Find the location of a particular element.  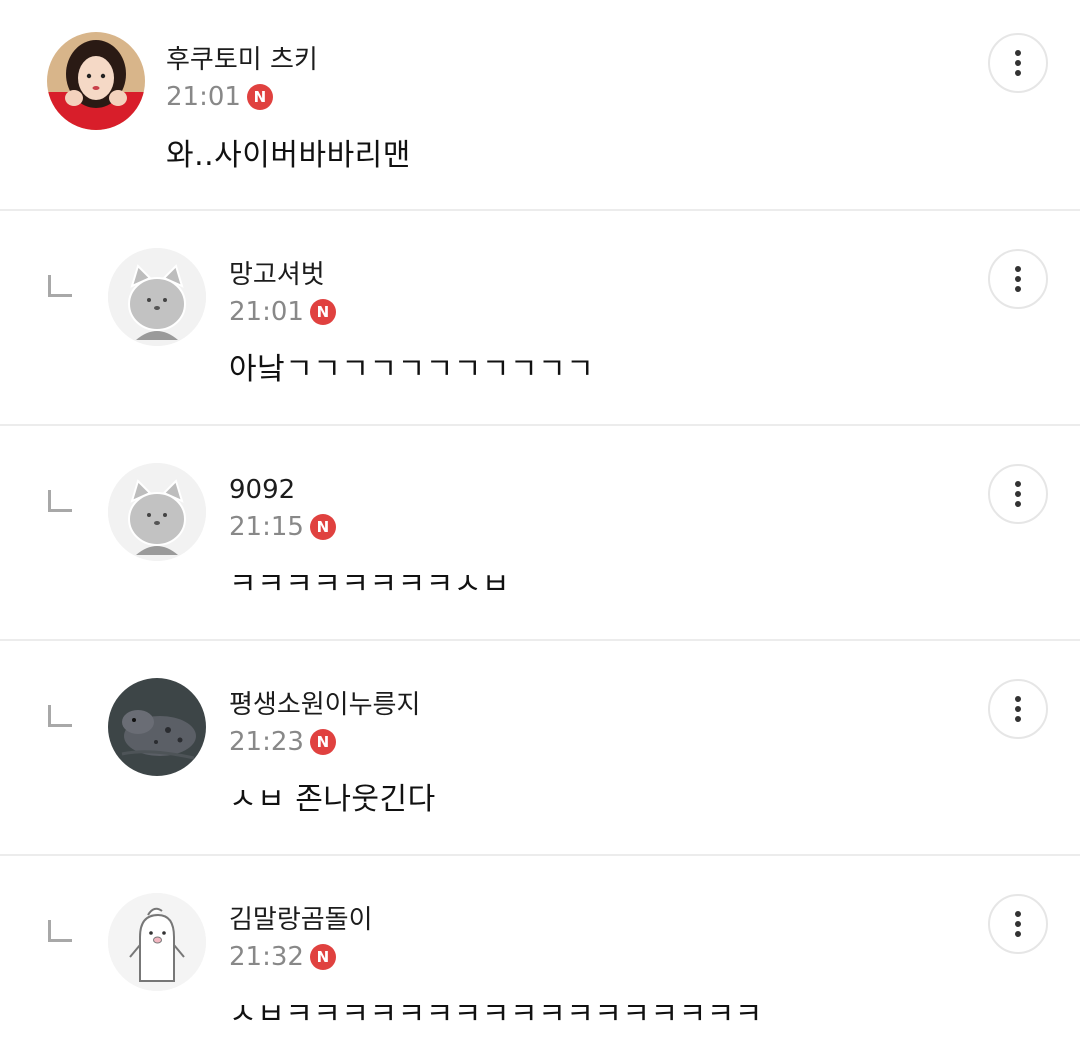

dog-photo-avatar-icon is located at coordinates (157, 727).